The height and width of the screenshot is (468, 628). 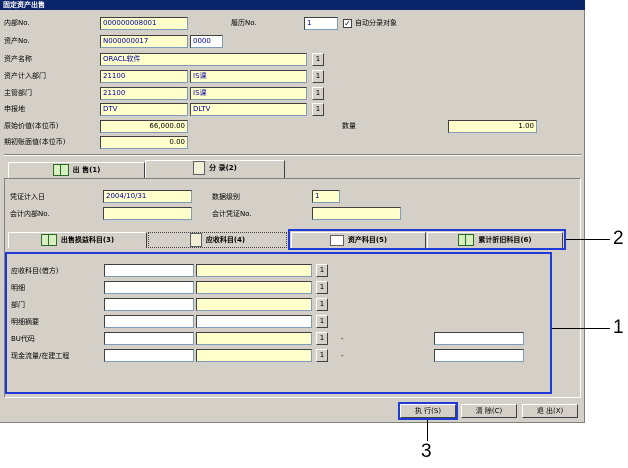 I want to click on data-level-field: 1, so click(x=326, y=196).